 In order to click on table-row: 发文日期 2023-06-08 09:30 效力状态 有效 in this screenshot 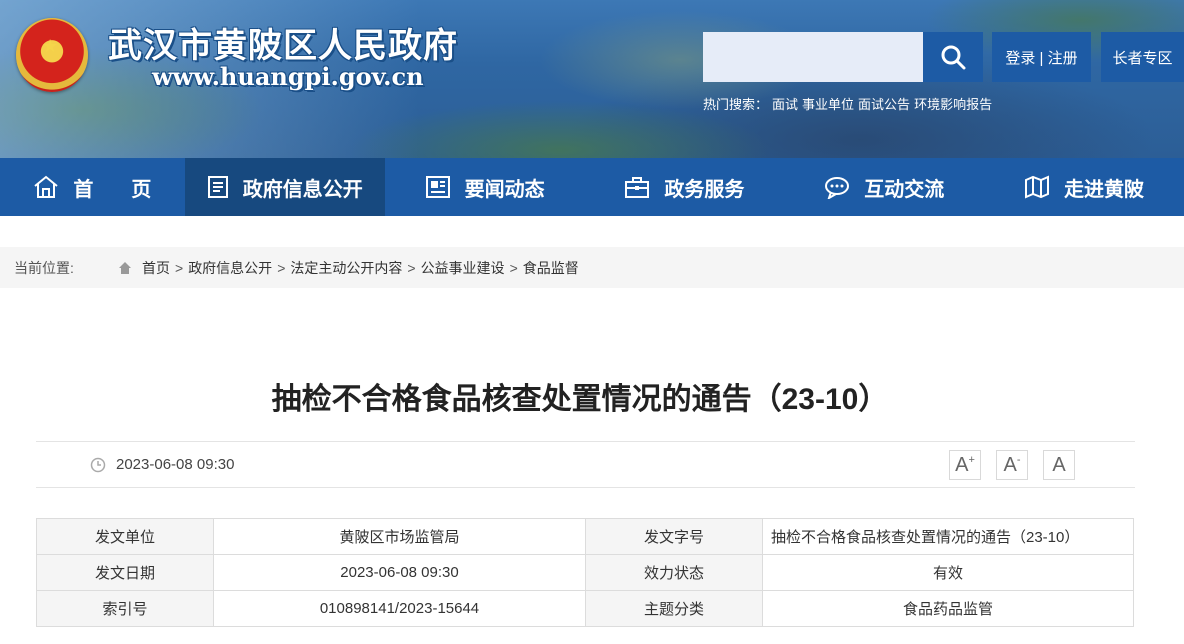, I will do `click(585, 572)`.